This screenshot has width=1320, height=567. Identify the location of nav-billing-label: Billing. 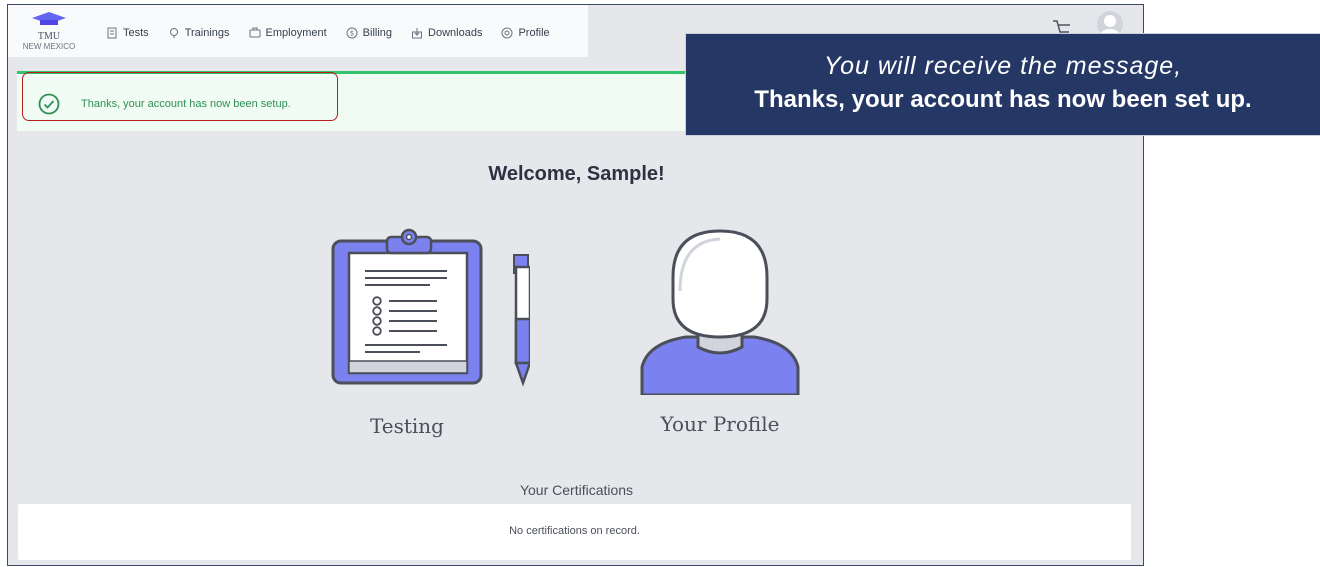
(377, 33).